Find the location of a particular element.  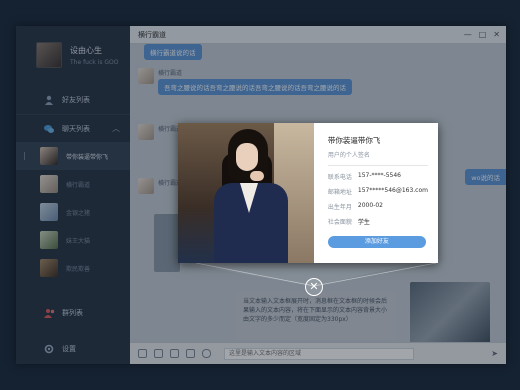

emoji-icon is located at coordinates (142, 353).